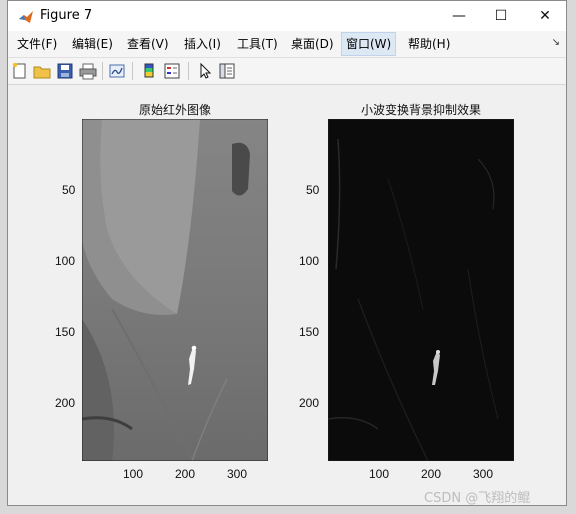  What do you see at coordinates (88, 71) in the screenshot?
I see `print-icon` at bounding box center [88, 71].